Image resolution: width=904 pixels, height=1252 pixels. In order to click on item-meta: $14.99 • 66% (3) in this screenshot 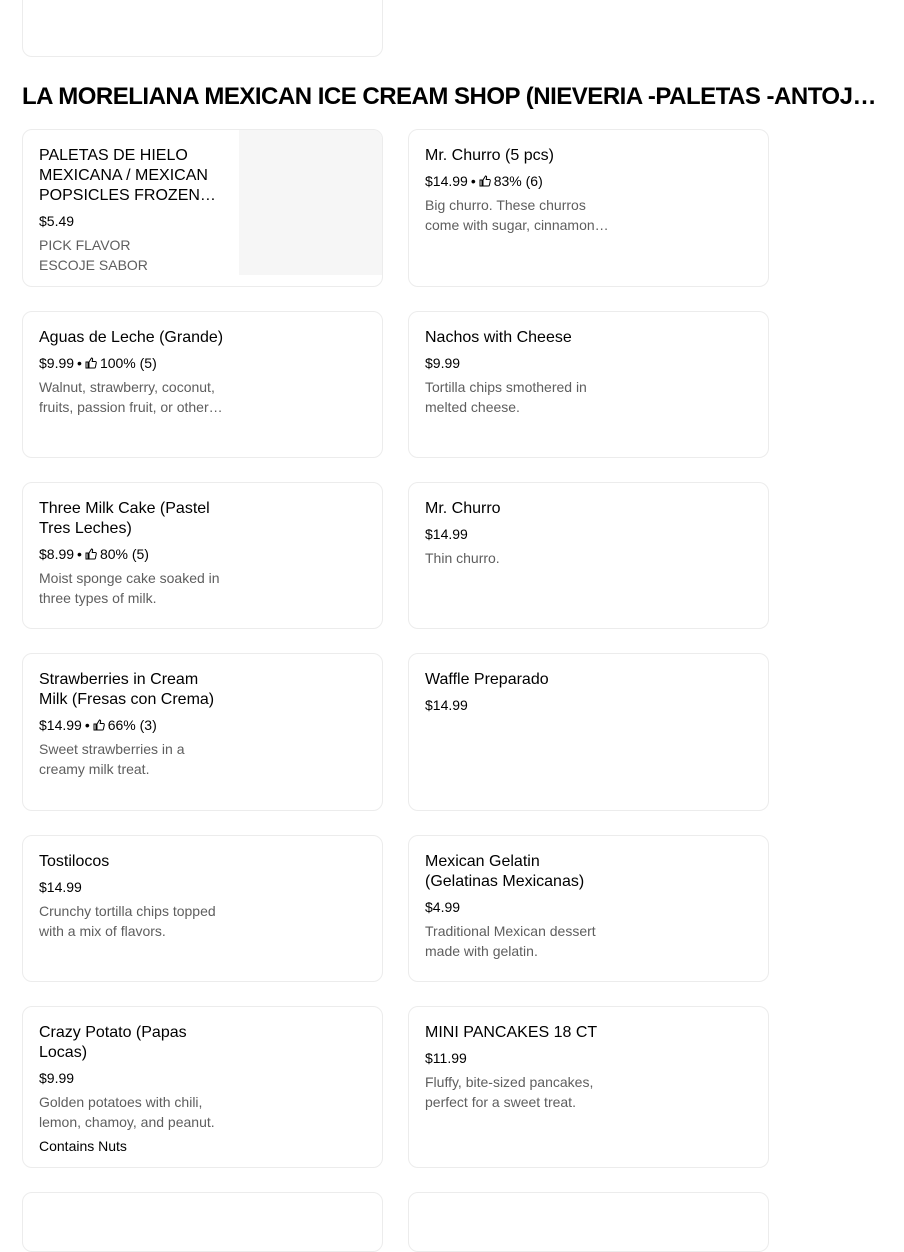, I will do `click(132, 725)`.